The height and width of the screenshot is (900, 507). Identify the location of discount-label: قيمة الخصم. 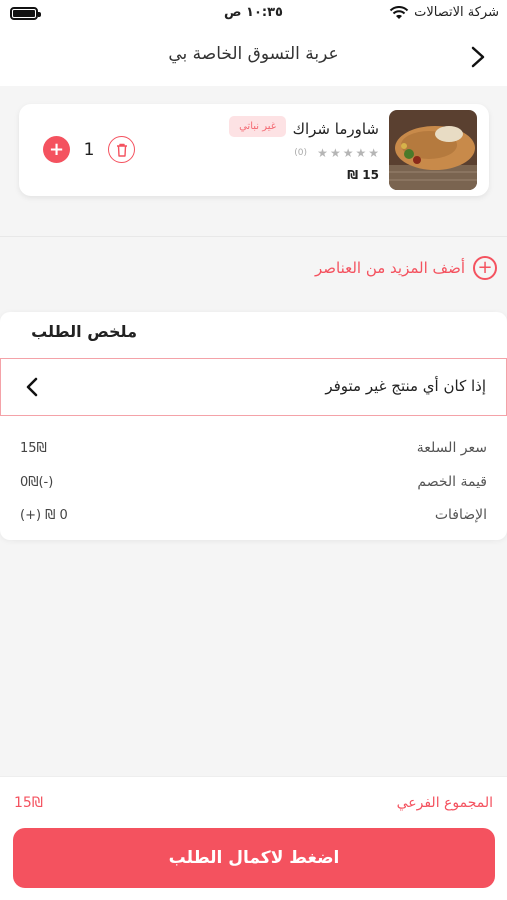
(452, 482).